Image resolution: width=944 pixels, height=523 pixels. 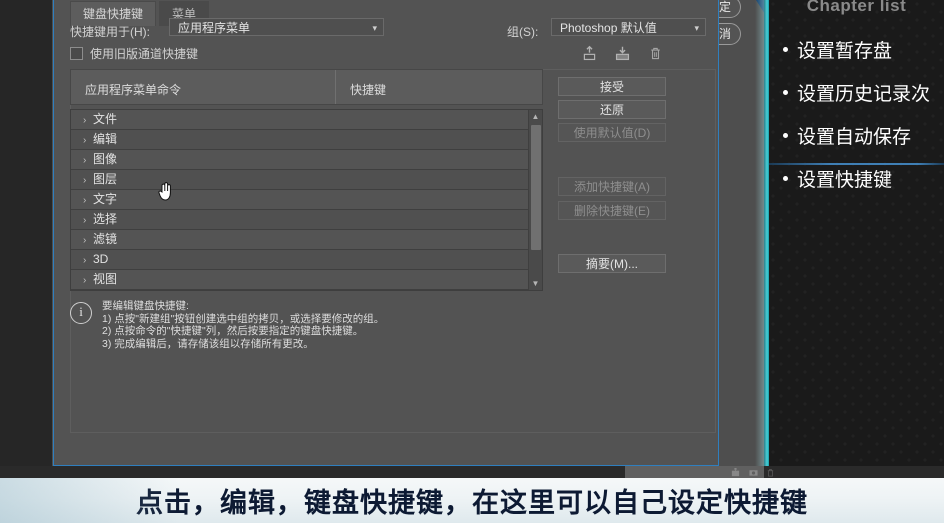 I want to click on add-shortcut-button: 添加快捷键(A), so click(x=612, y=186).